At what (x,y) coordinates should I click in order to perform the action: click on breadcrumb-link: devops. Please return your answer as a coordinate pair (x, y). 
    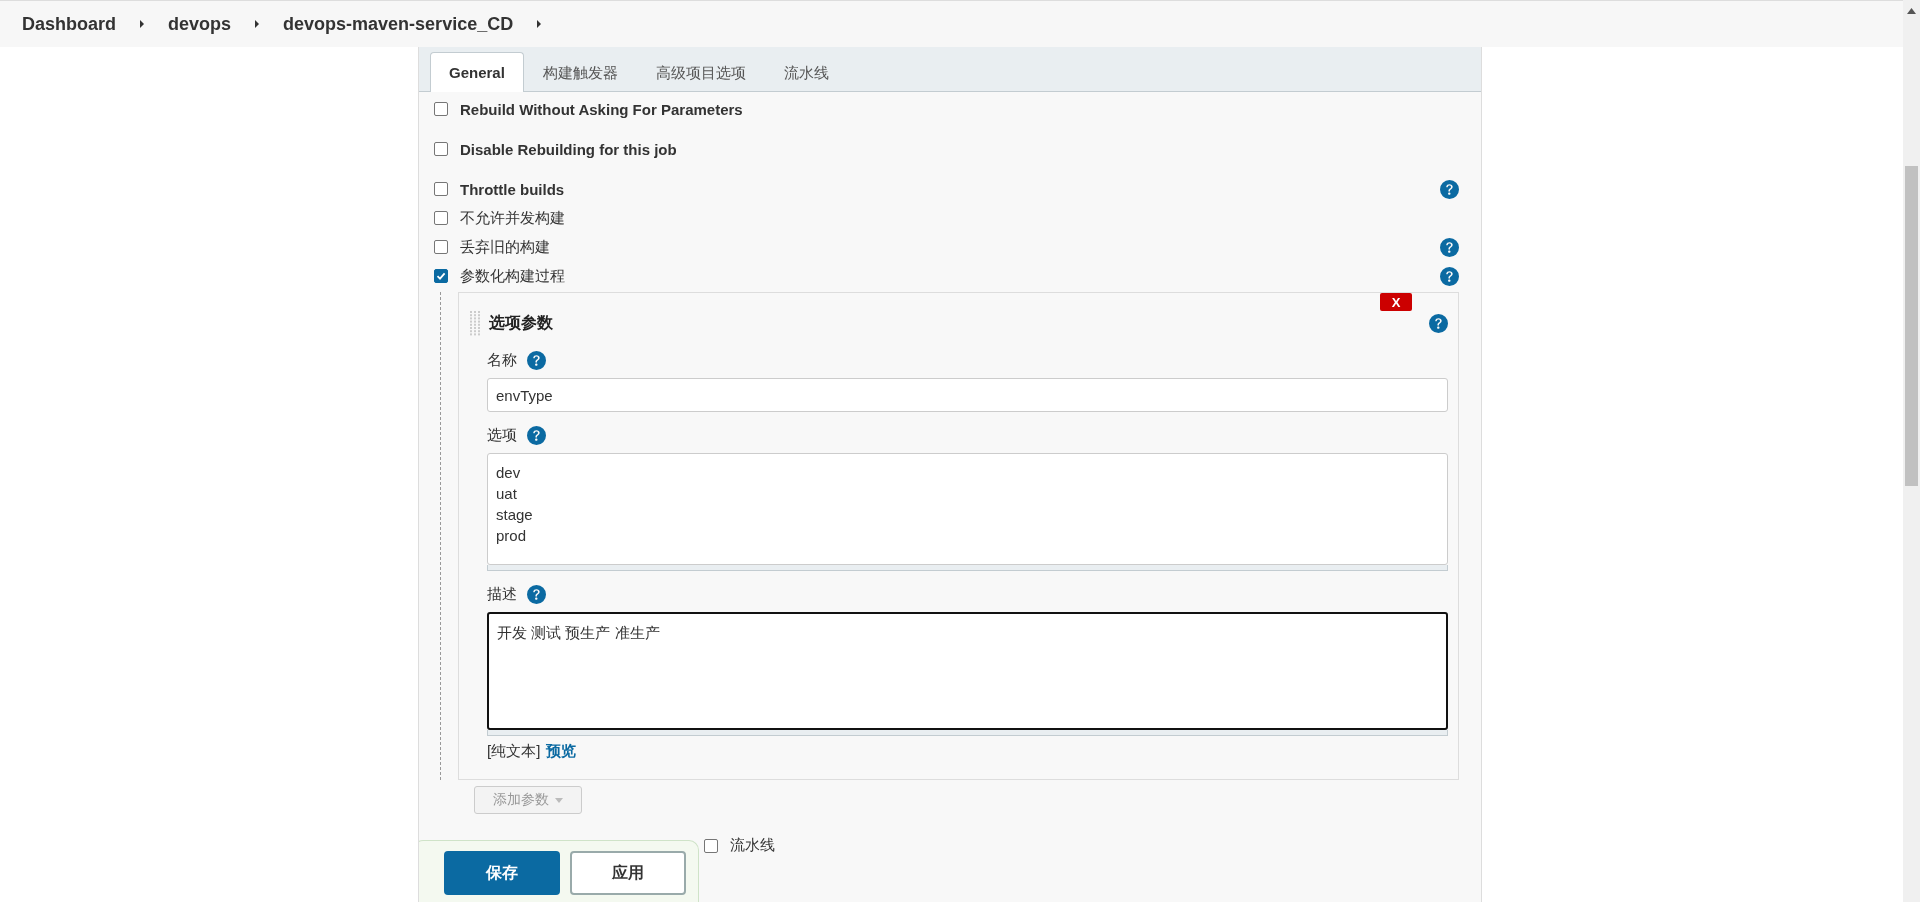
    Looking at the image, I should click on (200, 24).